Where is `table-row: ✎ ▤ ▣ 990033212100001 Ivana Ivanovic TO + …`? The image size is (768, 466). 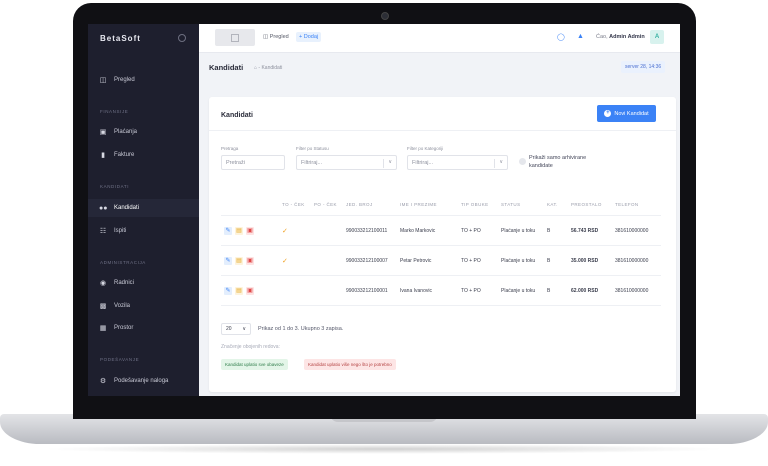 table-row: ✎ ▤ ▣ 990033212100001 Ivana Ivanovic TO + … is located at coordinates (441, 290).